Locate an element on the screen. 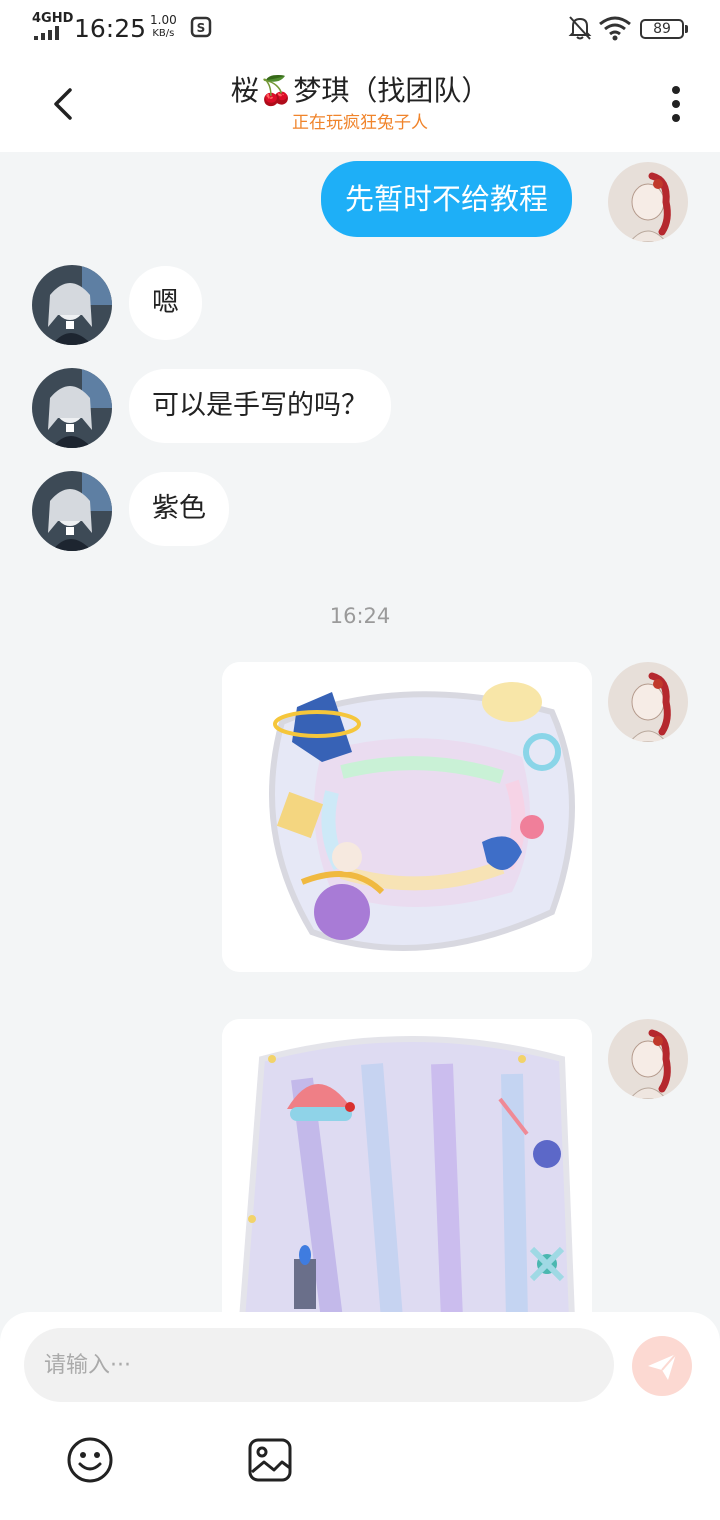  svg-text: S is located at coordinates (201, 28).